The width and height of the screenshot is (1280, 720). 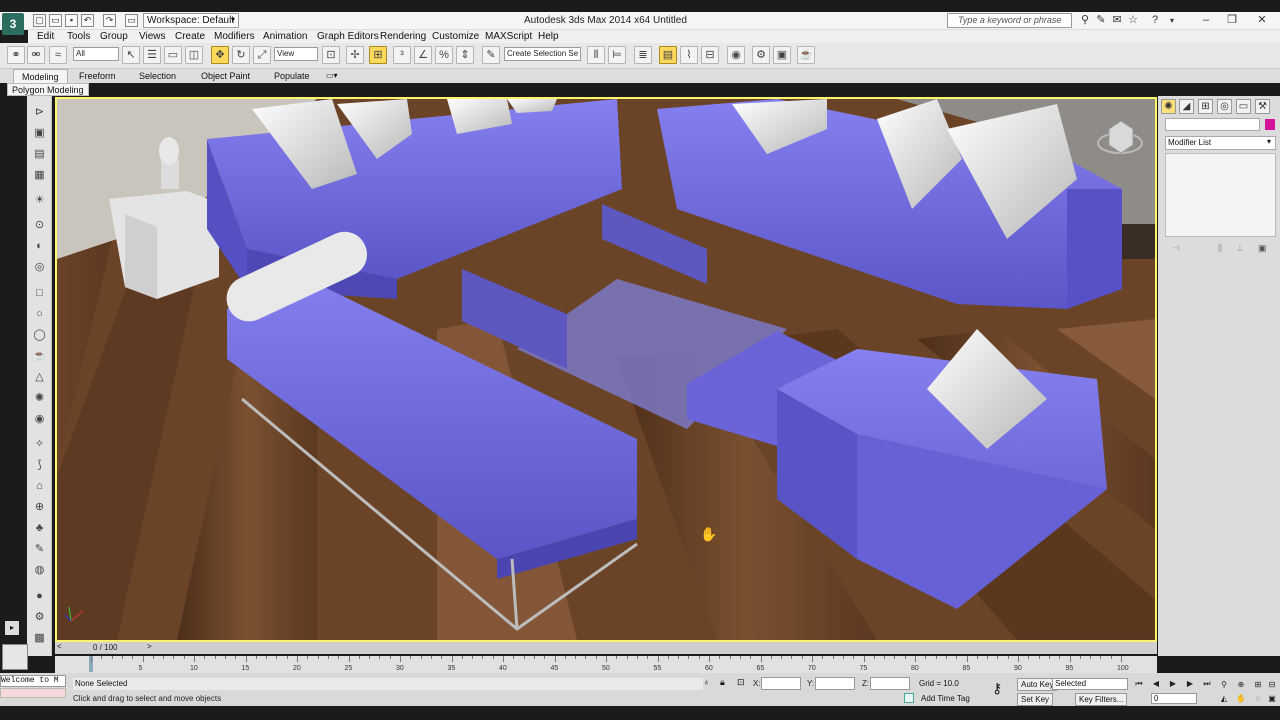 What do you see at coordinates (761, 55) in the screenshot?
I see `render-setup-icon: ⚙` at bounding box center [761, 55].